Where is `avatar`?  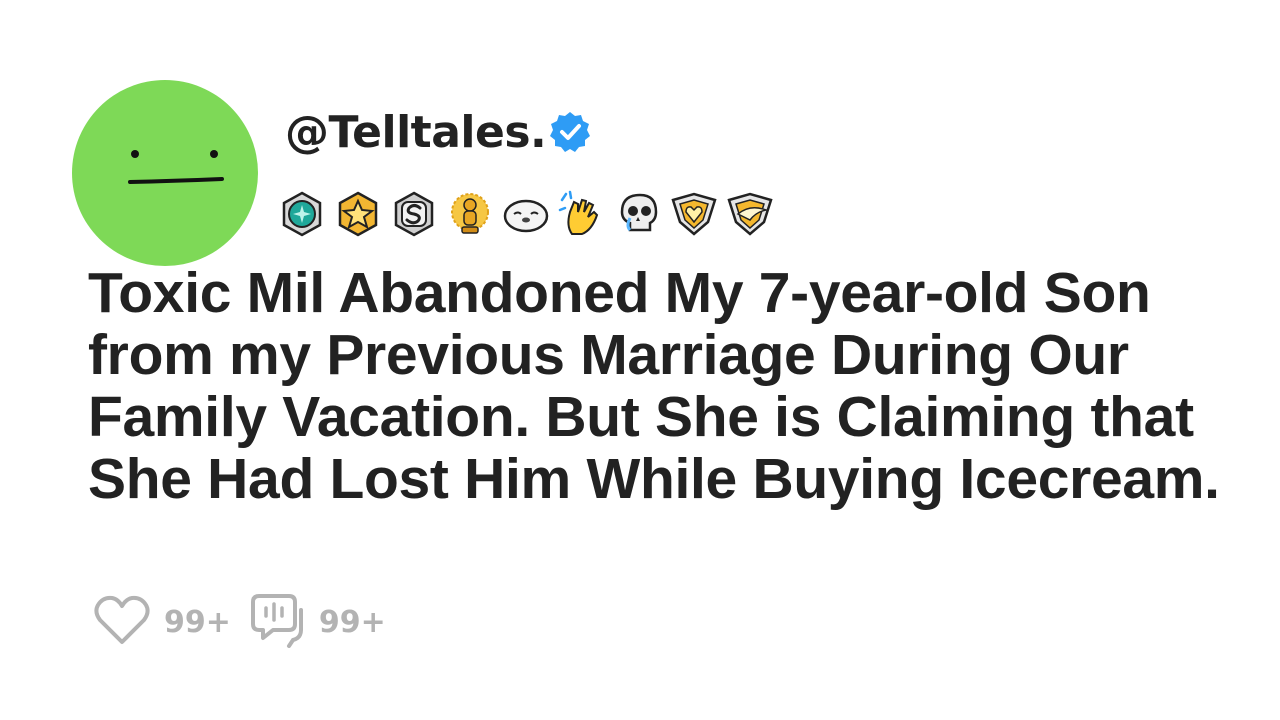
avatar is located at coordinates (165, 173).